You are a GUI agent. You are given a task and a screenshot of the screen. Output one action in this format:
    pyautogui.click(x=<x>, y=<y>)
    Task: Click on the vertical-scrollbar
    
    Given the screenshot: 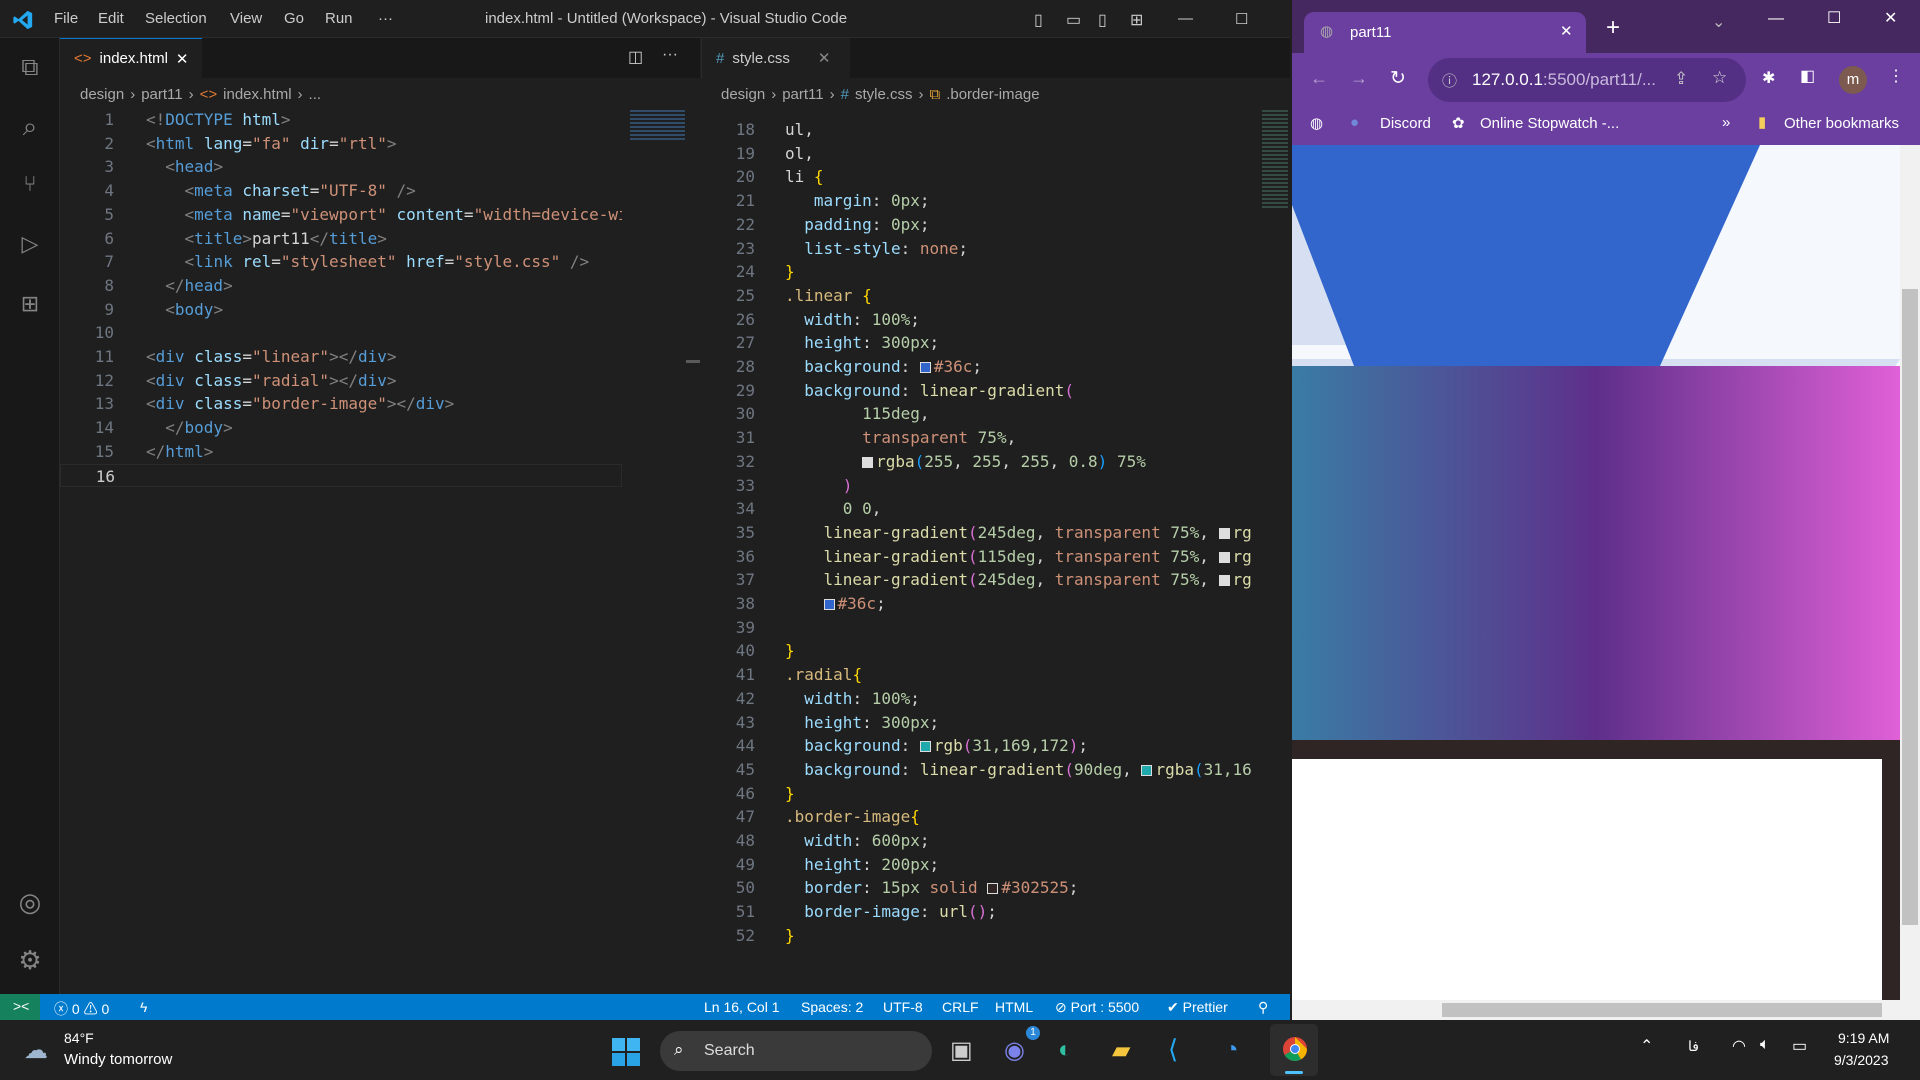 What is the action you would take?
    pyautogui.click(x=1910, y=572)
    